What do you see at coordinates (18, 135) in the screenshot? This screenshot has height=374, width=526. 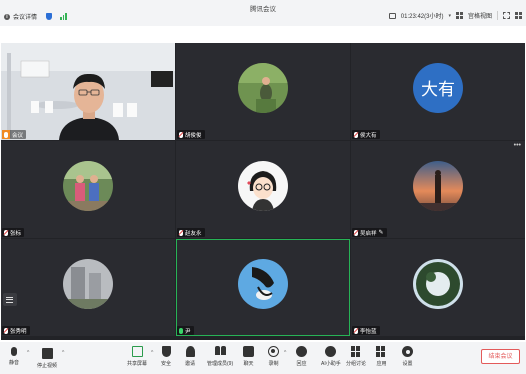 I see `participant-name: 会议` at bounding box center [18, 135].